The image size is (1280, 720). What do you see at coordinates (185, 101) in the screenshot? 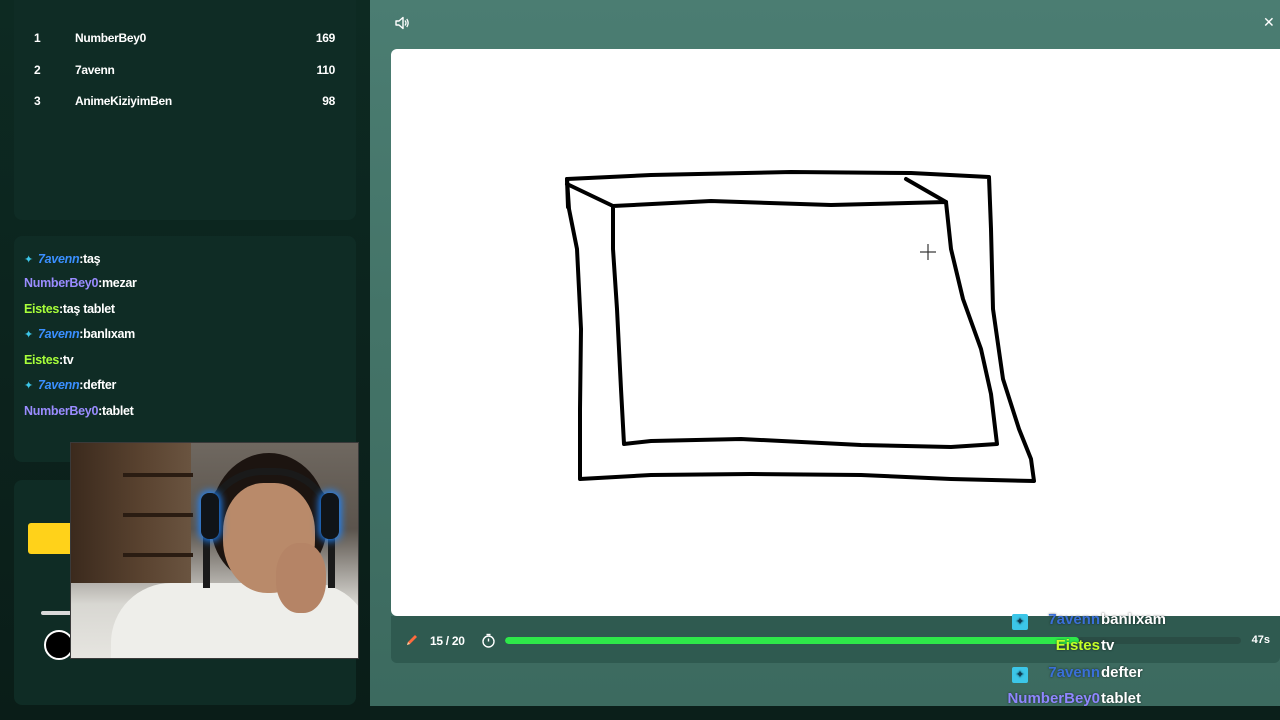
I see `leaderboard-row: 3 AnimeKiziyimBen 98` at bounding box center [185, 101].